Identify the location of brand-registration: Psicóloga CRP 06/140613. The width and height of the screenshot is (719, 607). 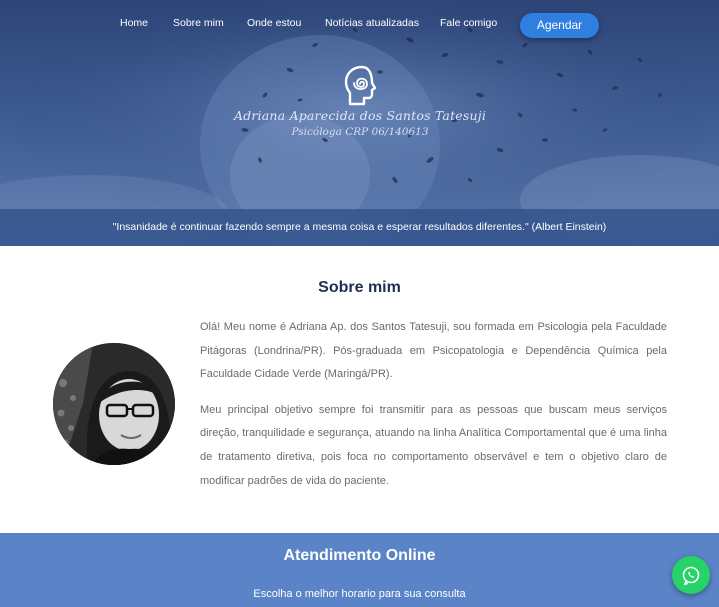
(360, 132).